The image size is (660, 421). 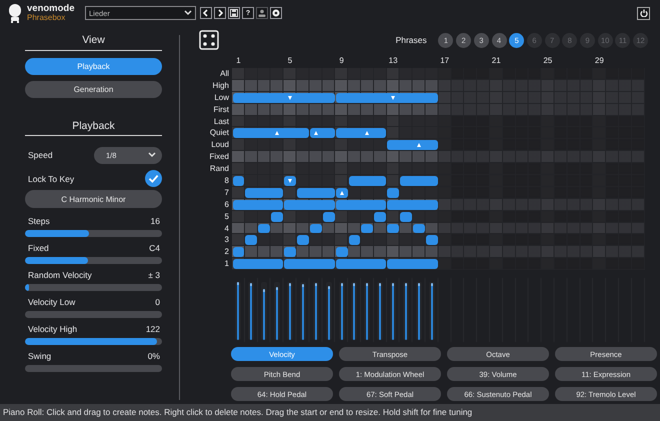 I want to click on checkbox, so click(x=153, y=178).